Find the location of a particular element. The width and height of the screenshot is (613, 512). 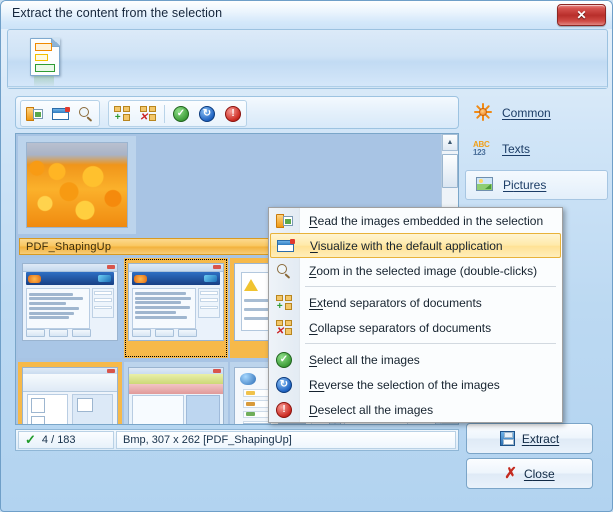

extract-button: Extract is located at coordinates (529, 438).